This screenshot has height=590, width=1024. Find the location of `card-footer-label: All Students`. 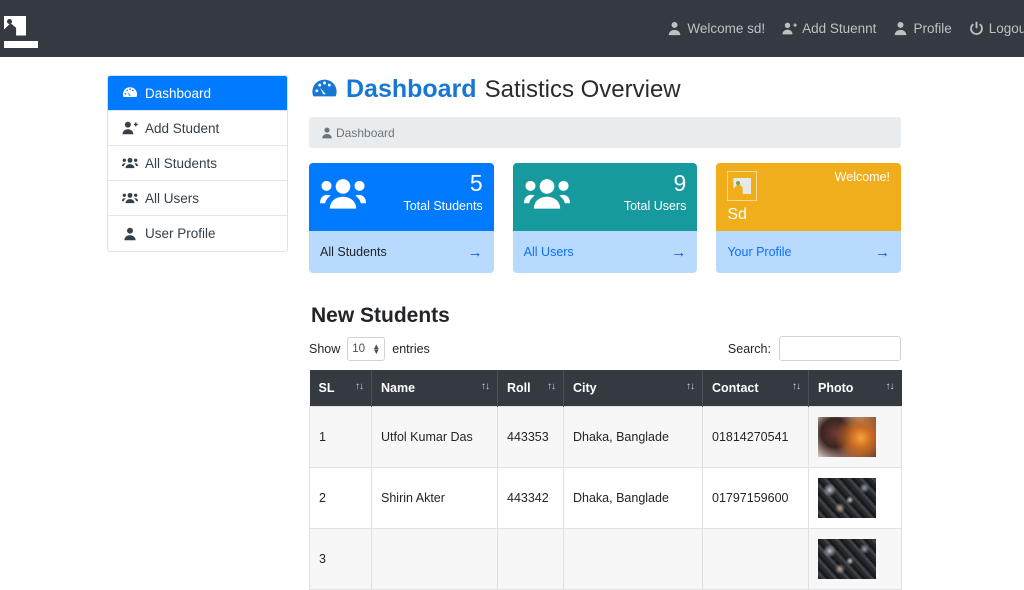

card-footer-label: All Students is located at coordinates (353, 252).